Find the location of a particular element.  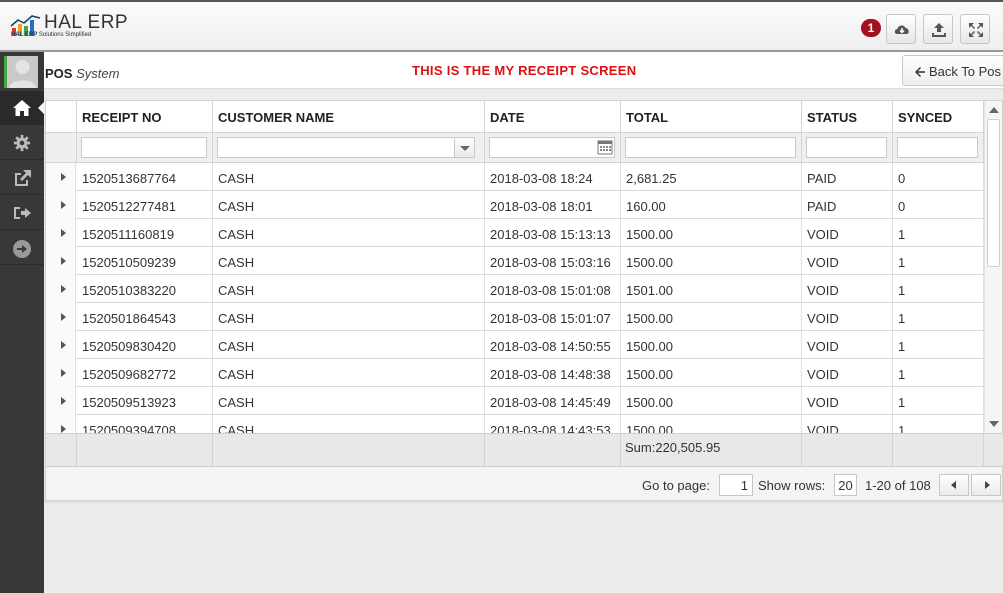

cell-date: 2018-03-08 15:01:08 is located at coordinates (553, 289).